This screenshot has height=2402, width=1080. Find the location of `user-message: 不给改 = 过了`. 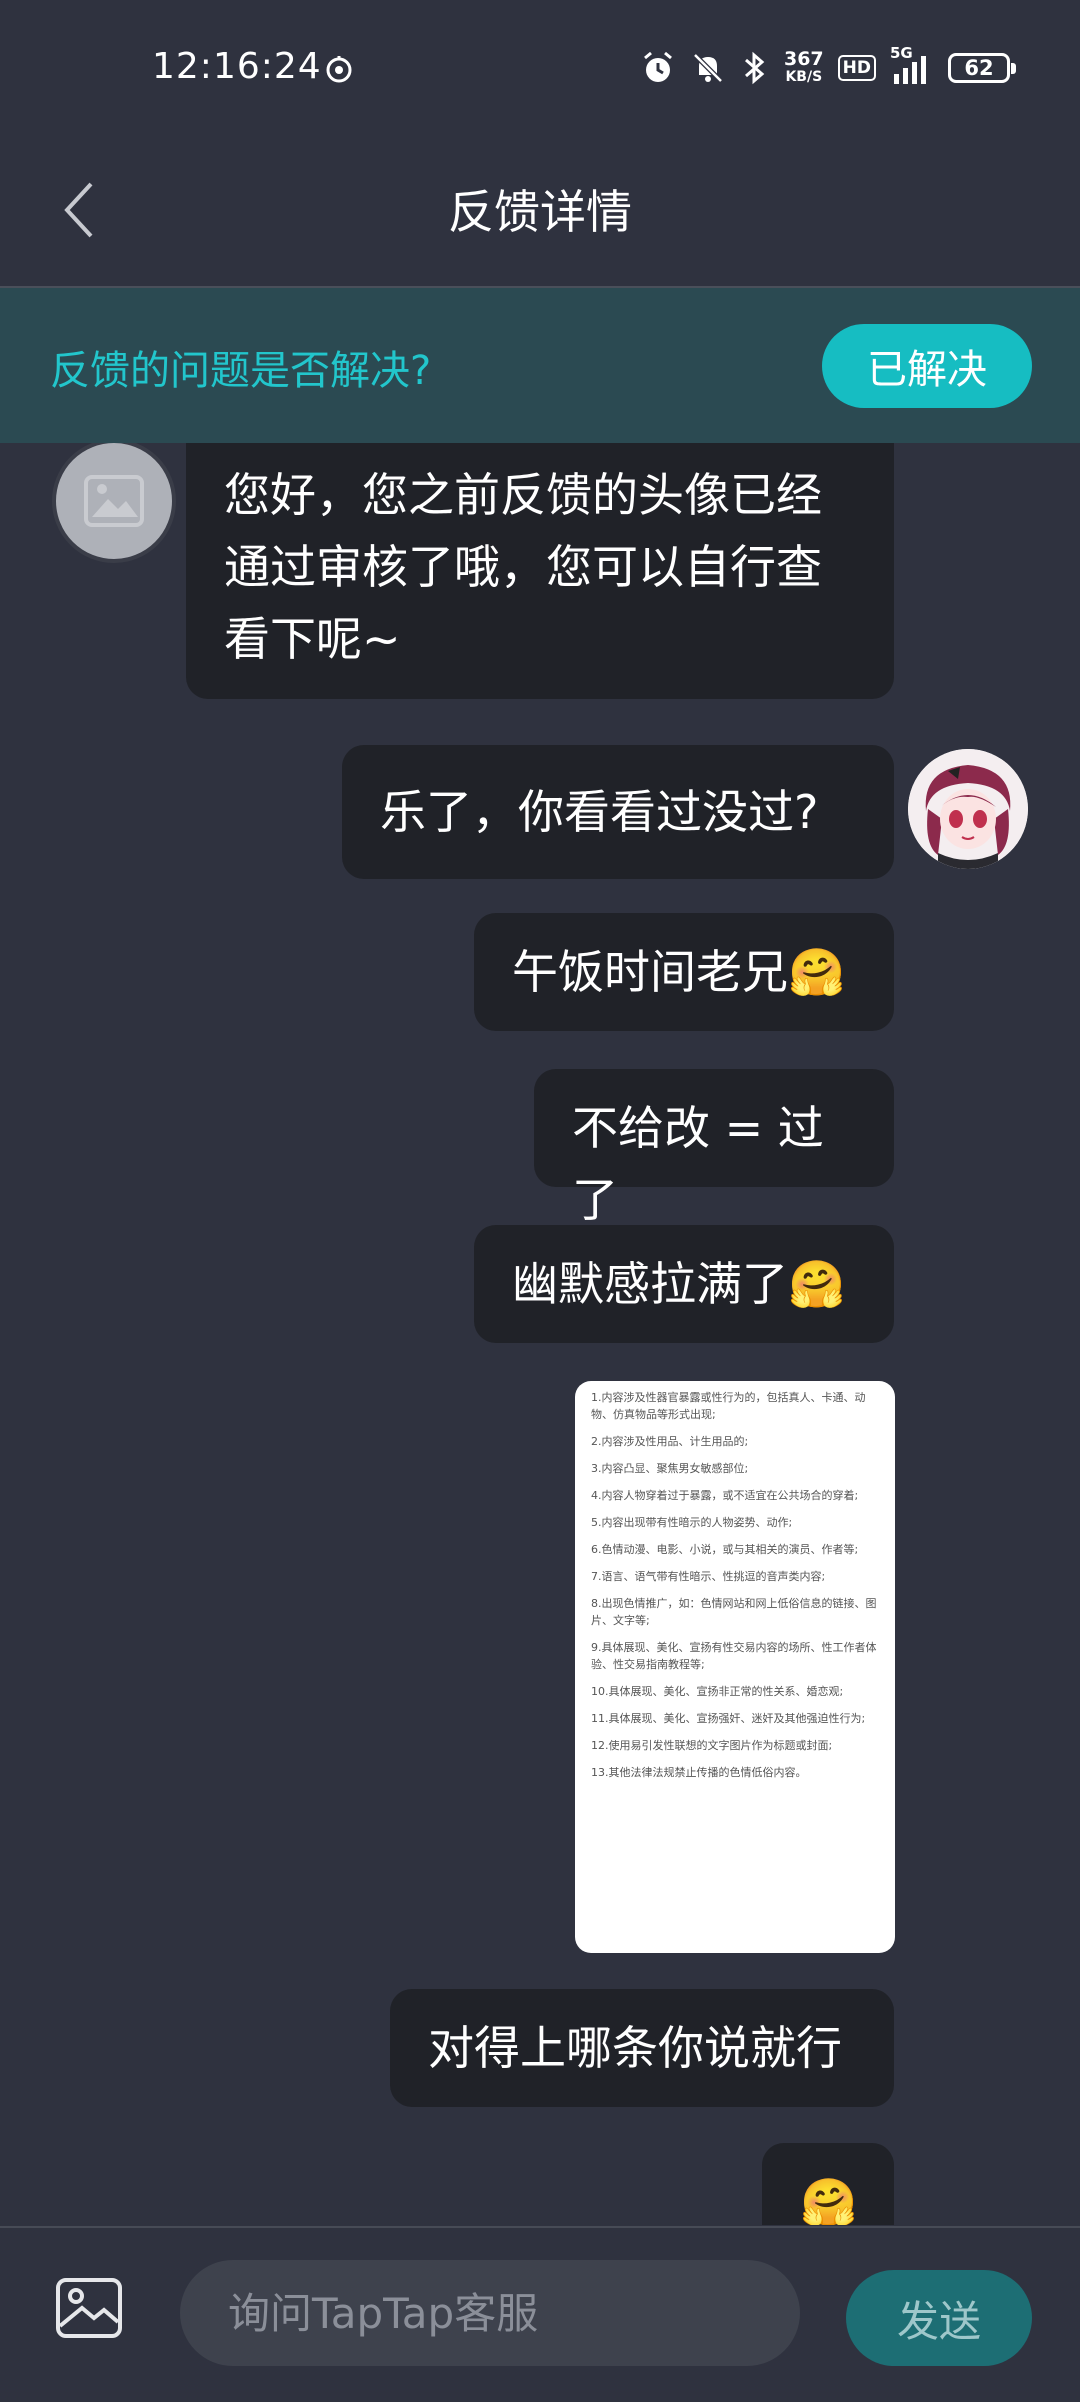

user-message: 不给改 = 过了 is located at coordinates (714, 1148).